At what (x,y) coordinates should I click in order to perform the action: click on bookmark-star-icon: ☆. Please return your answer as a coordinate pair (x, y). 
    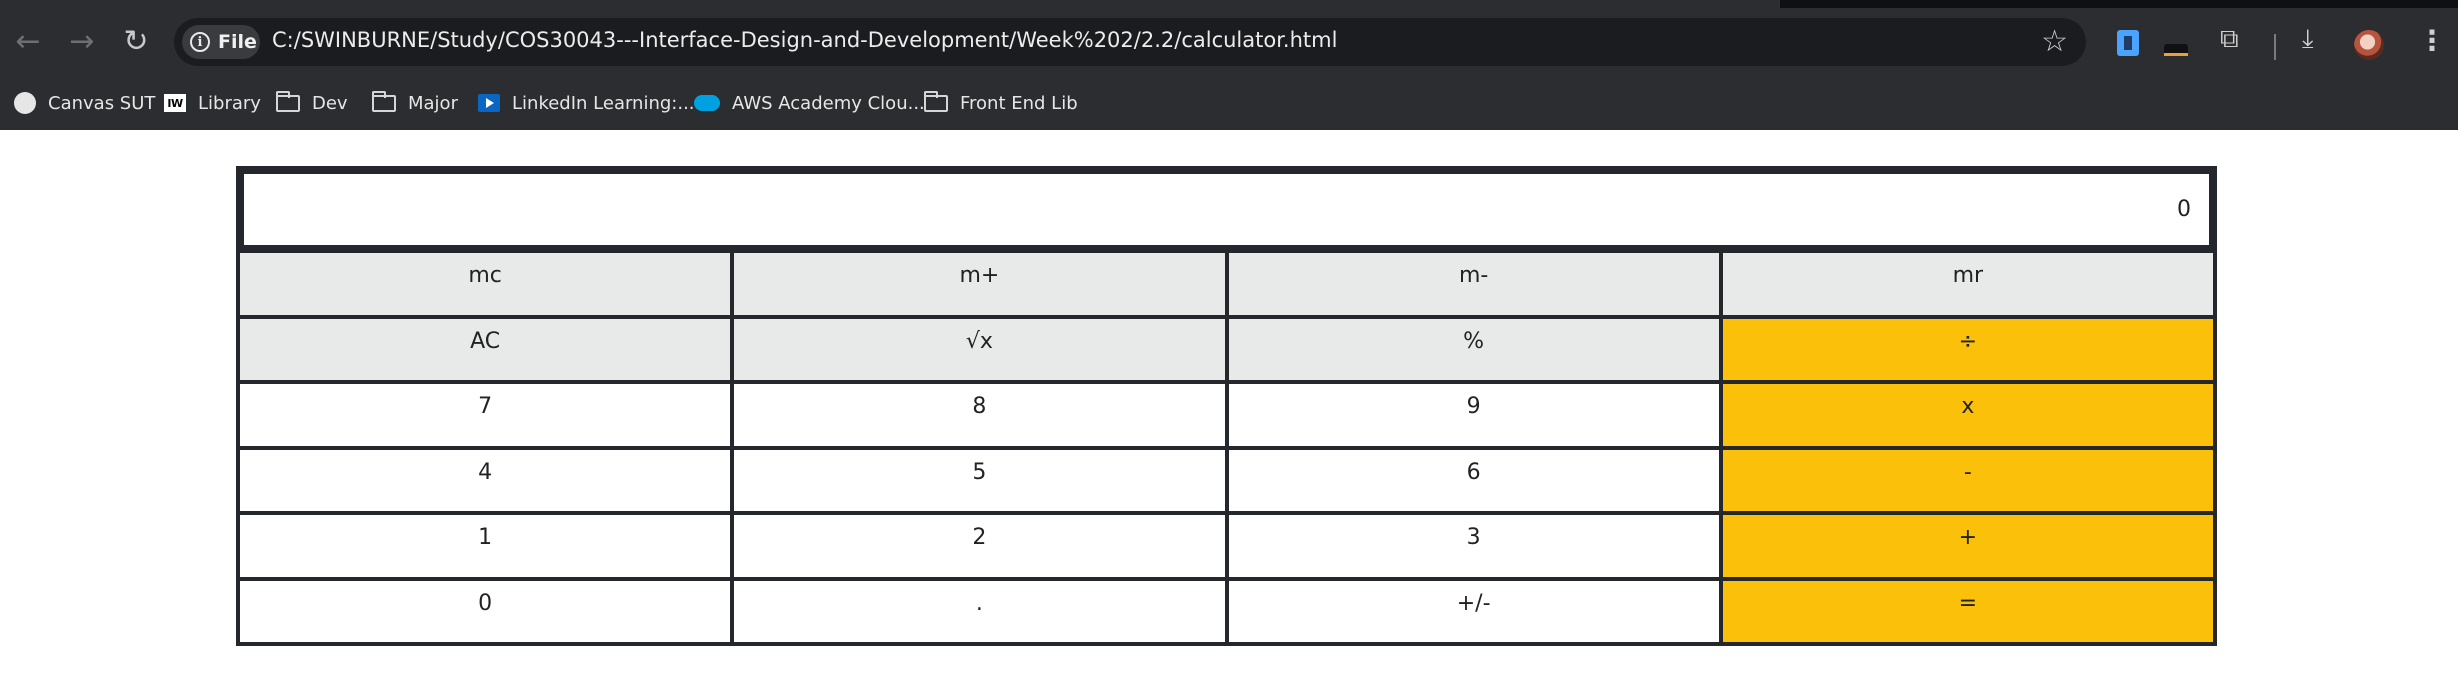
    Looking at the image, I should click on (2054, 41).